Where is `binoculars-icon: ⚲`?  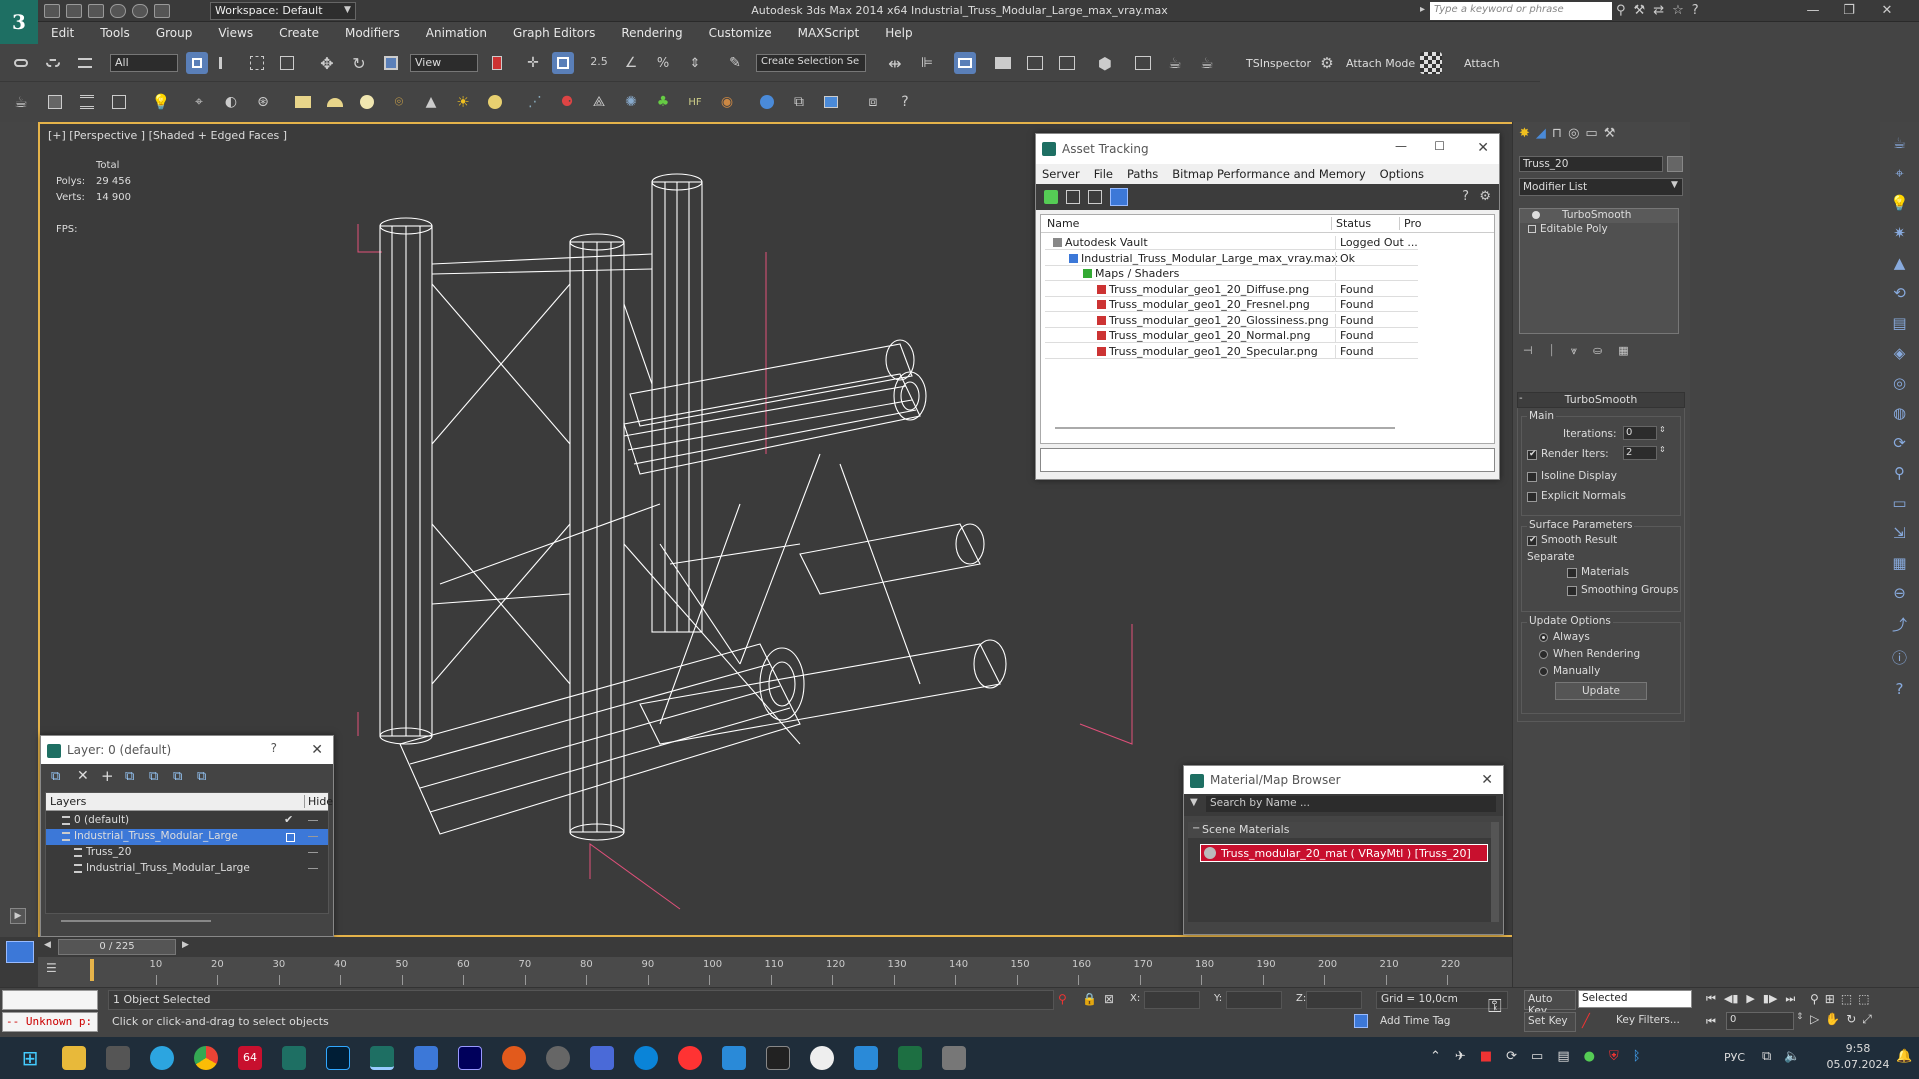
binoculars-icon: ⚲ is located at coordinates (1621, 10).